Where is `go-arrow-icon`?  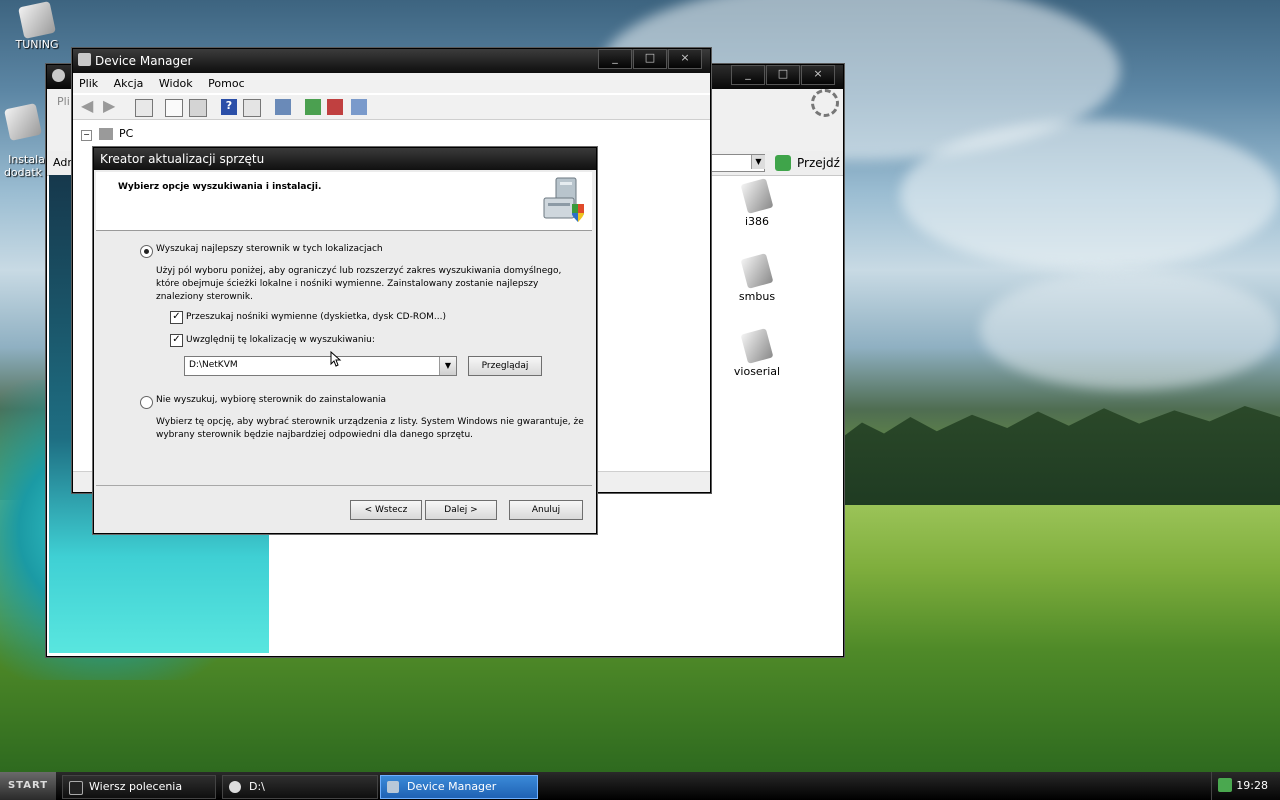 go-arrow-icon is located at coordinates (783, 163).